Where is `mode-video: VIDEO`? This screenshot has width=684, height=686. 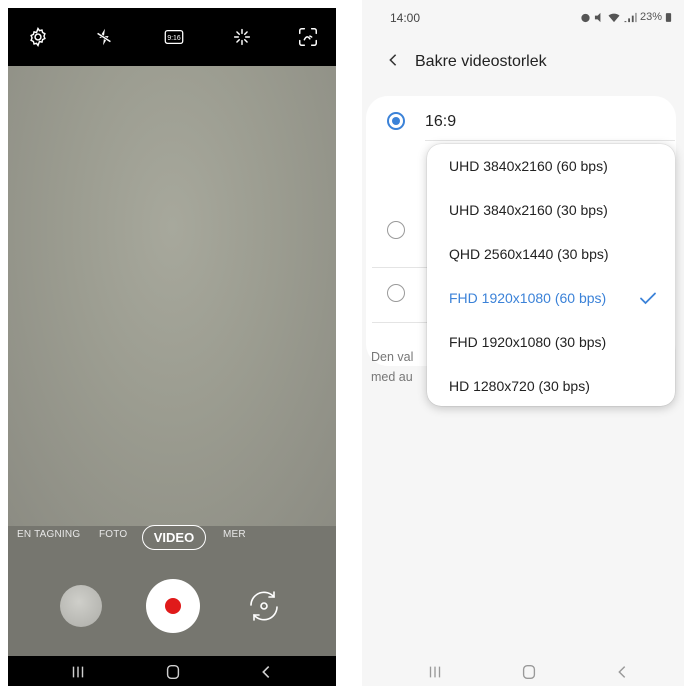 mode-video: VIDEO is located at coordinates (174, 537).